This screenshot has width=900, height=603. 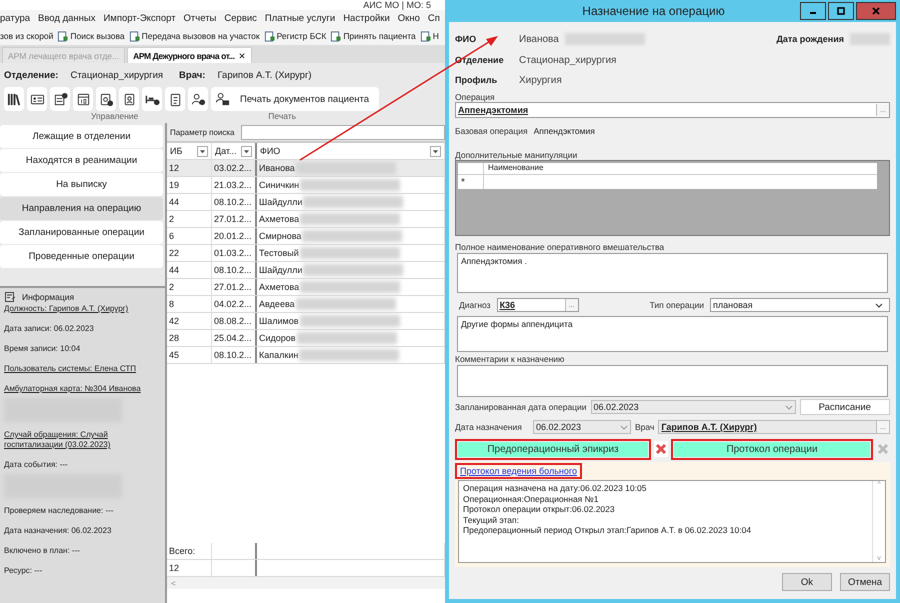 What do you see at coordinates (279, 321) in the screenshot?
I see `table-cell: Шалимов` at bounding box center [279, 321].